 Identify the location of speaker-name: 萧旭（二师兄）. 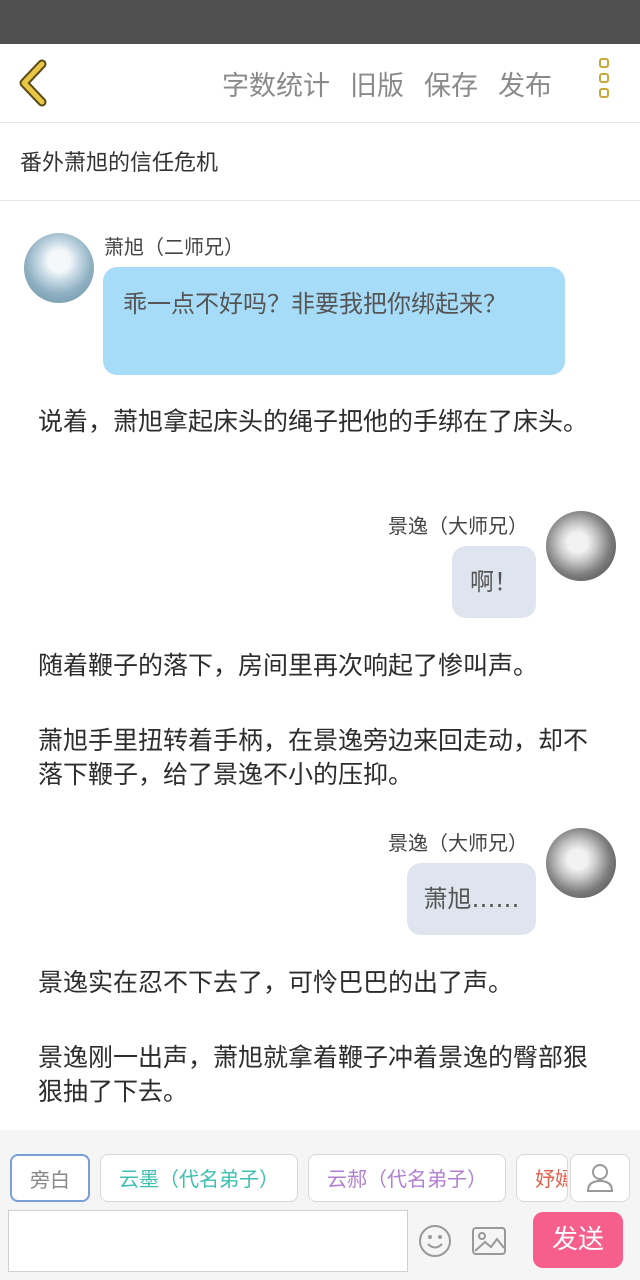
(174, 247).